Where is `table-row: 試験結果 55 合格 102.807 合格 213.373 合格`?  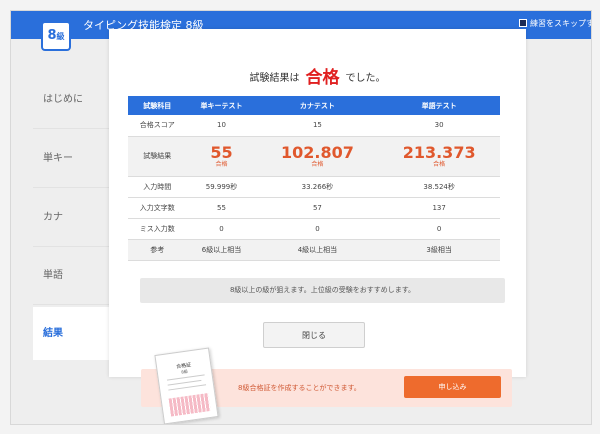 table-row: 試験結果 55 合格 102.807 合格 213.373 合格 is located at coordinates (314, 156).